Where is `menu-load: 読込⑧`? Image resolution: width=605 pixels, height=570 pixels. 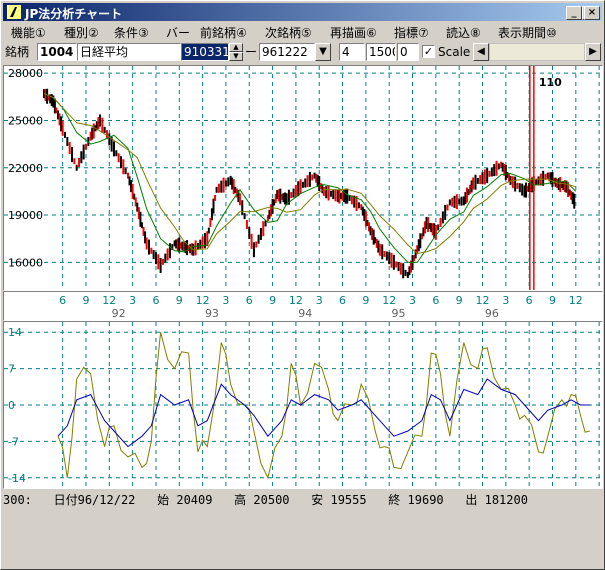 menu-load: 読込⑧ is located at coordinates (463, 32).